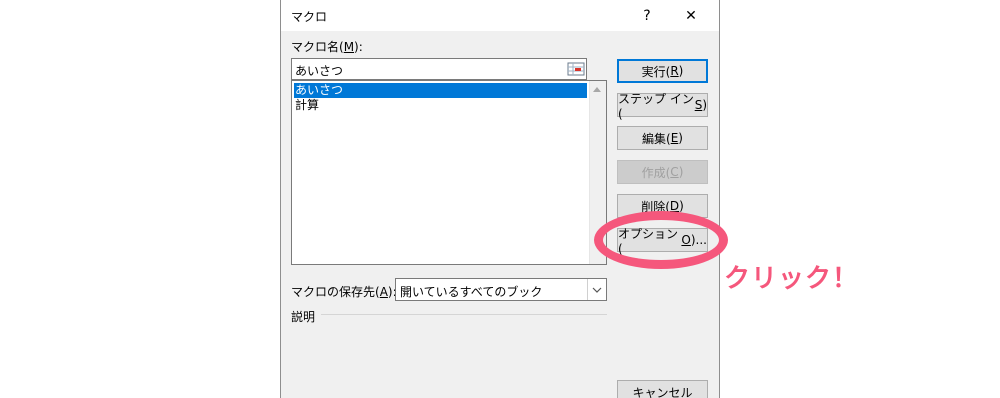  I want to click on help-button: ?, so click(647, 15).